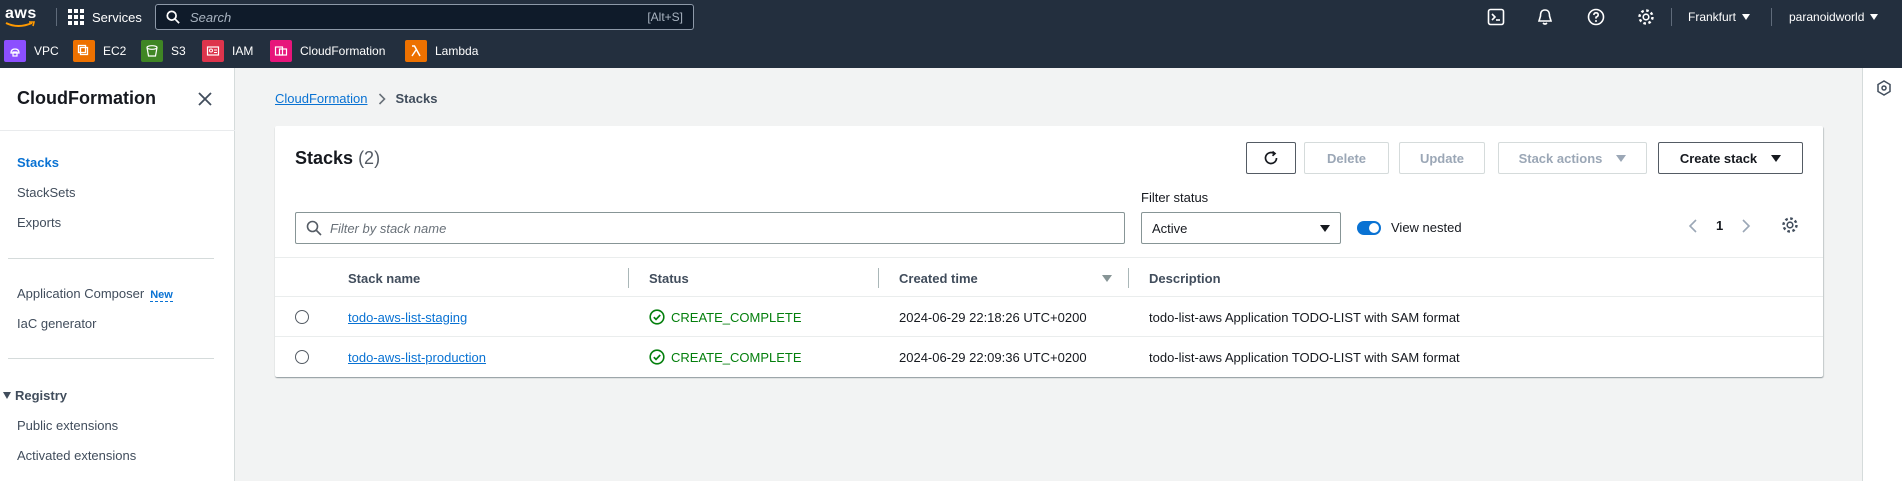  I want to click on new-badge: New, so click(161, 295).